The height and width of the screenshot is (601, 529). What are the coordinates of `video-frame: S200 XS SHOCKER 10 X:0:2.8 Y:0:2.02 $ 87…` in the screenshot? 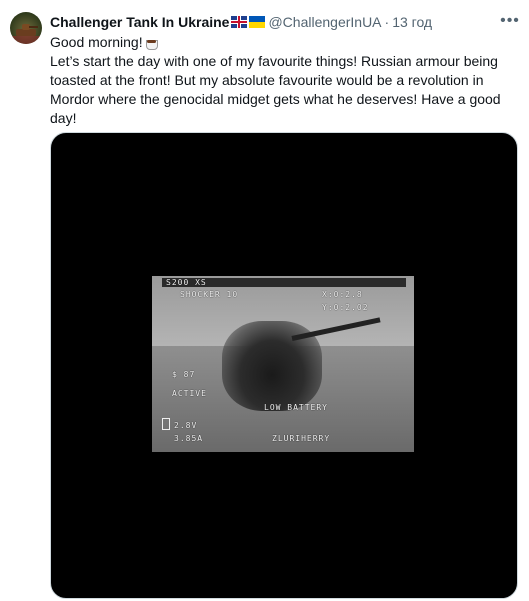 It's located at (283, 364).